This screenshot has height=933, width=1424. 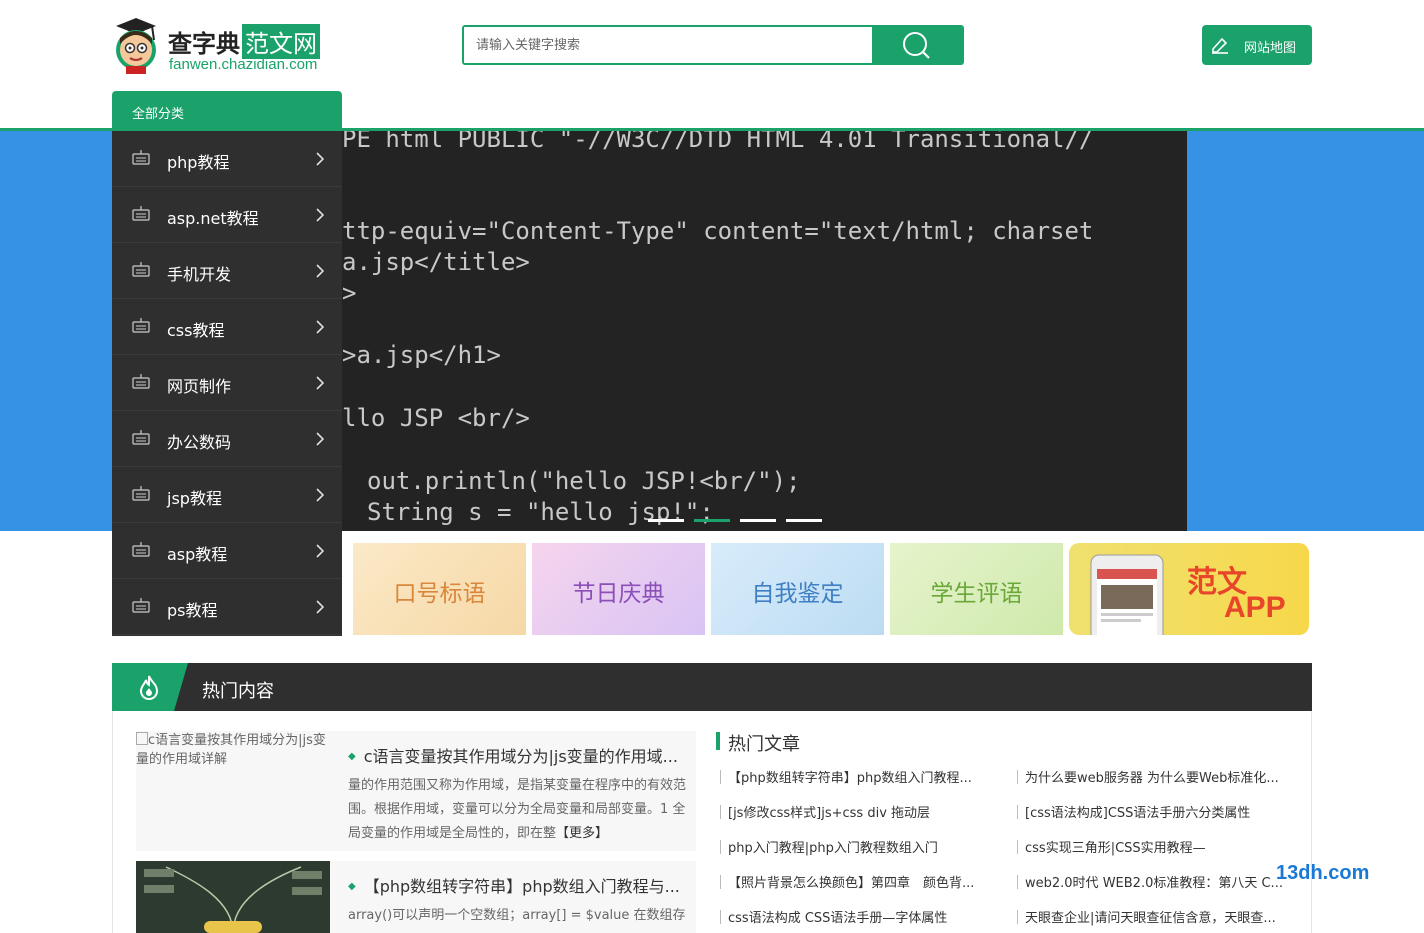 What do you see at coordinates (1127, 594) in the screenshot?
I see `phone-icon` at bounding box center [1127, 594].